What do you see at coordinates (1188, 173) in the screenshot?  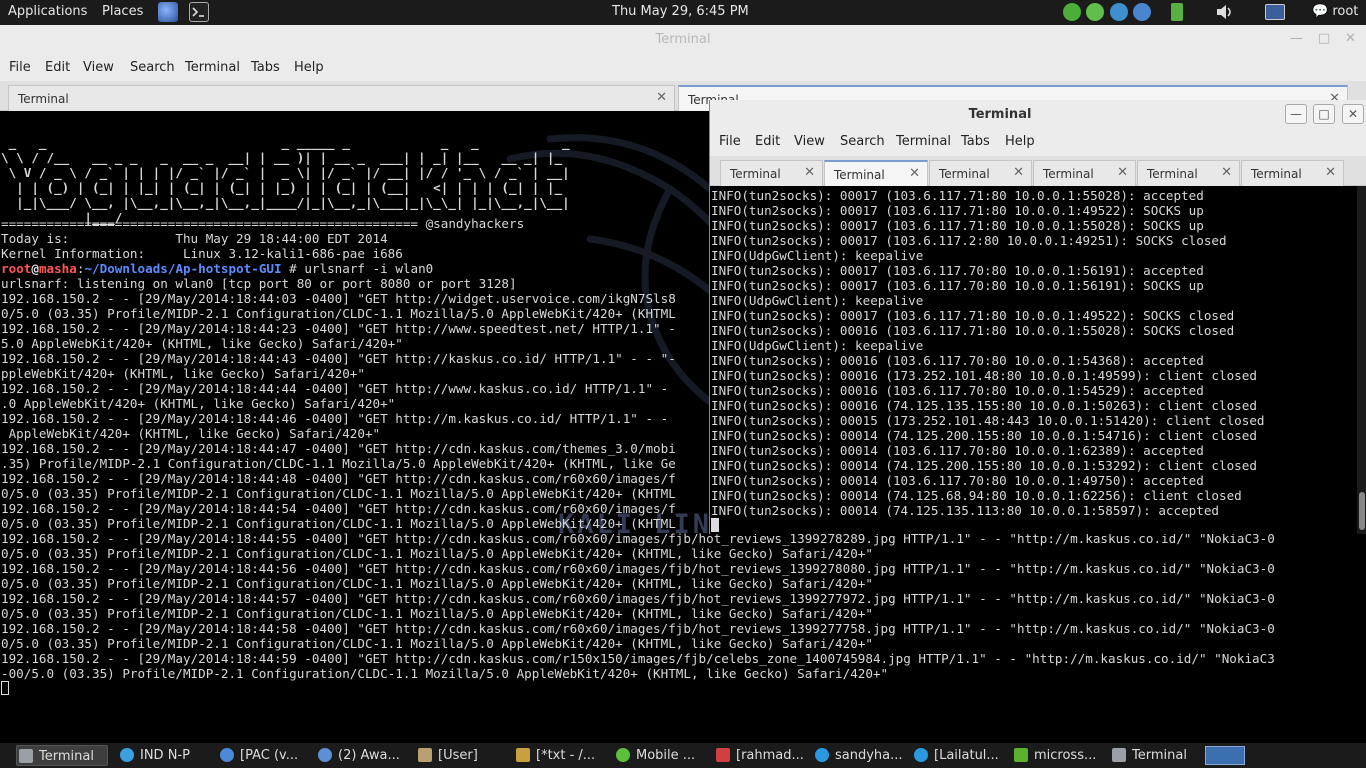 I see `tab-terminal-5: Terminal ✕` at bounding box center [1188, 173].